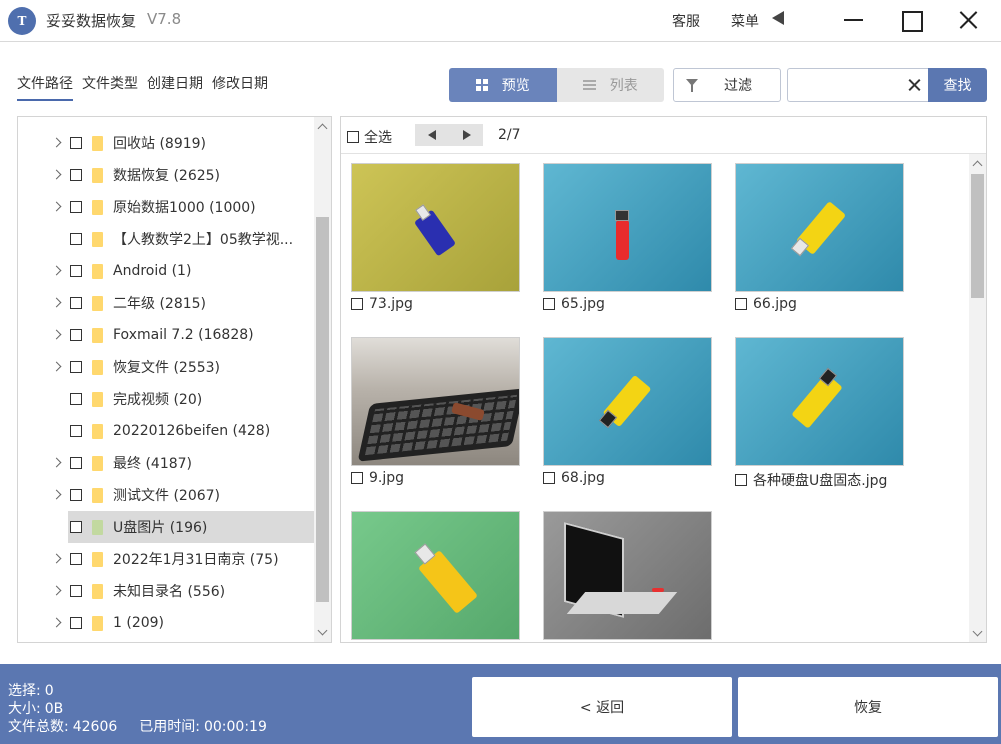  Describe the element at coordinates (166, 431) in the screenshot. I see `tree-item: 20220126beifen (428)` at that location.